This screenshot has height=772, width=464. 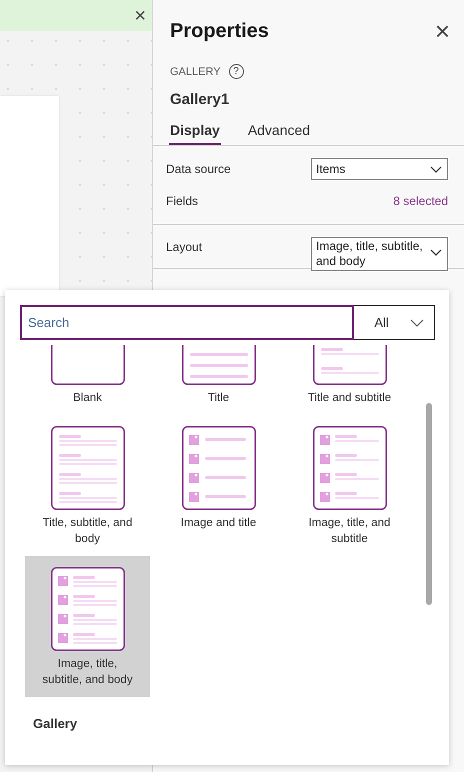 I want to click on panel-title: Properties, so click(x=219, y=31).